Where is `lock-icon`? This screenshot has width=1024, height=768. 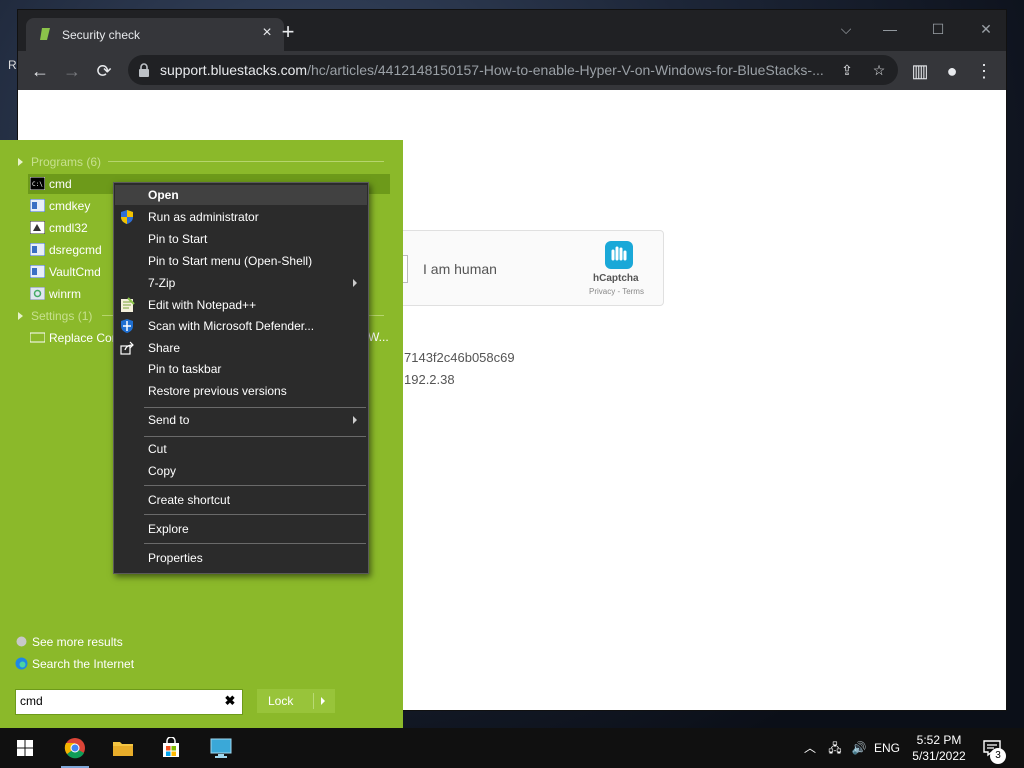
lock-icon is located at coordinates (144, 70).